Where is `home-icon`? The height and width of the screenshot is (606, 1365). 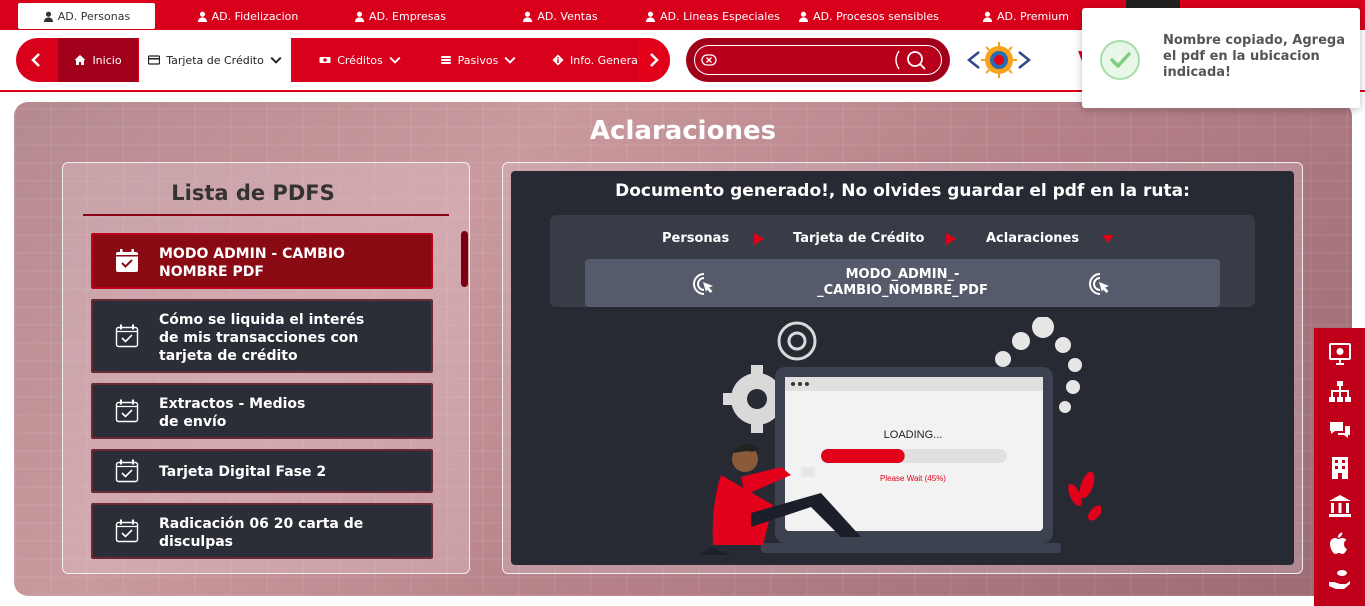
home-icon is located at coordinates (80, 60).